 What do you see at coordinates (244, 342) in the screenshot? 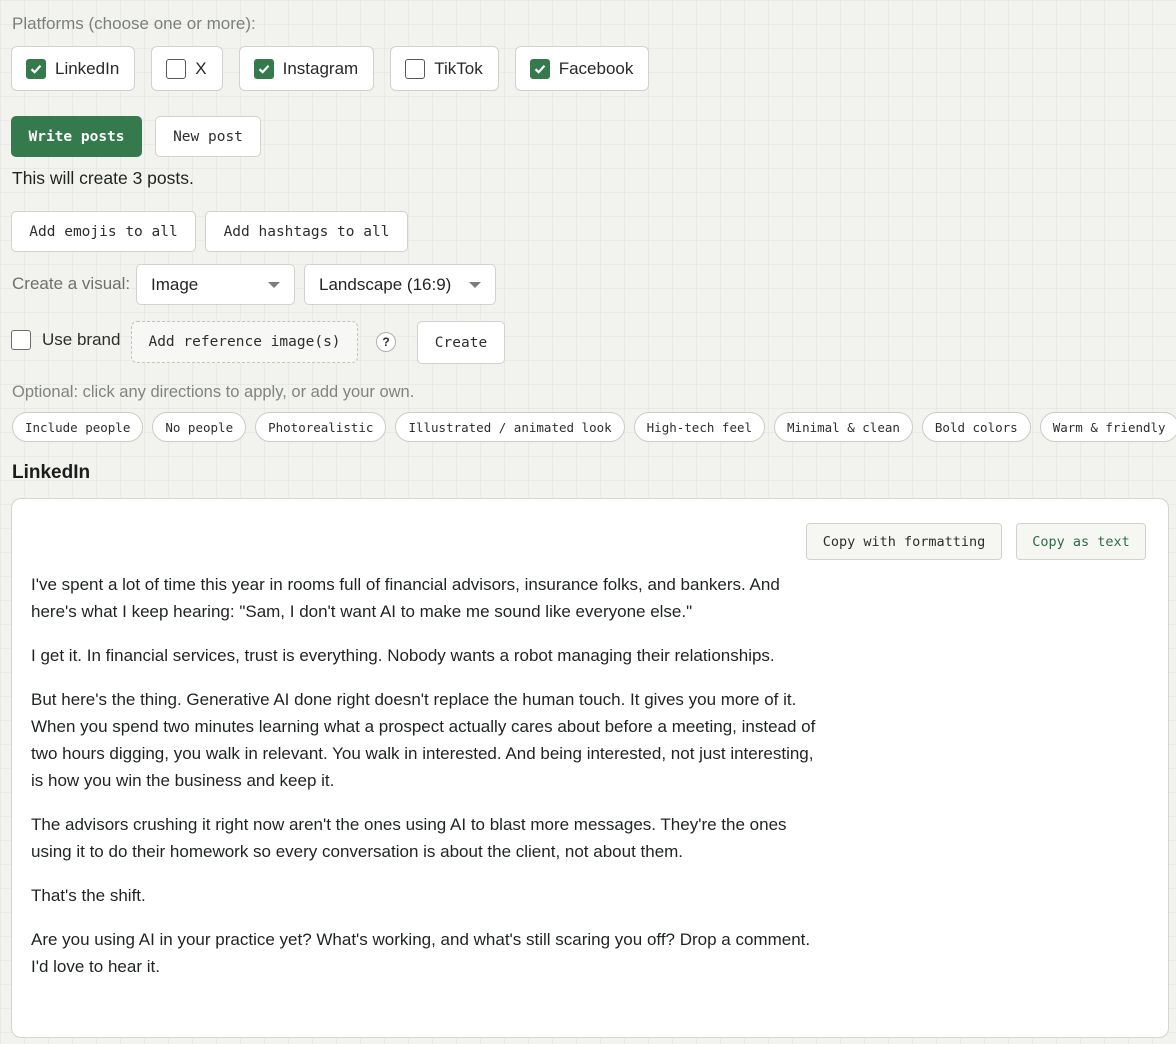
I see `add-reference-image-button: Add reference image(s)` at bounding box center [244, 342].